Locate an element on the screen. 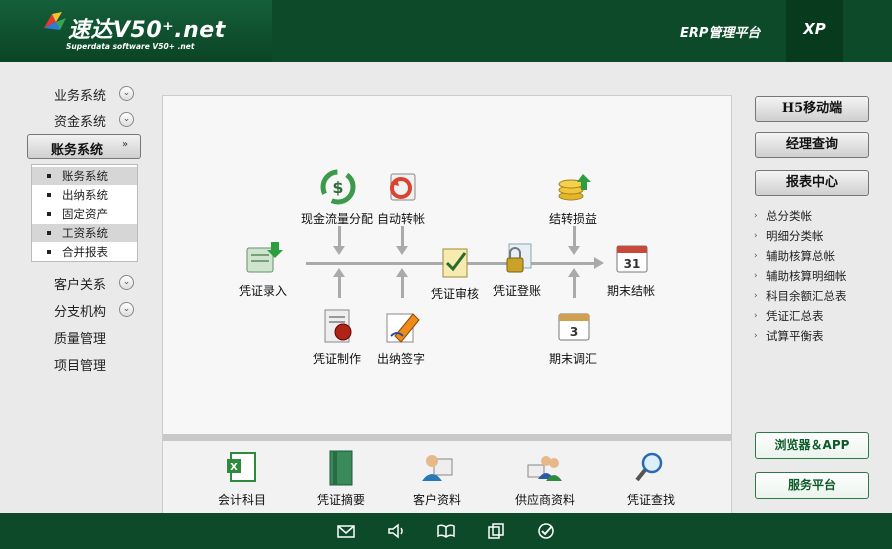 The height and width of the screenshot is (549, 892). subnav-label: 账务系统 is located at coordinates (85, 176).